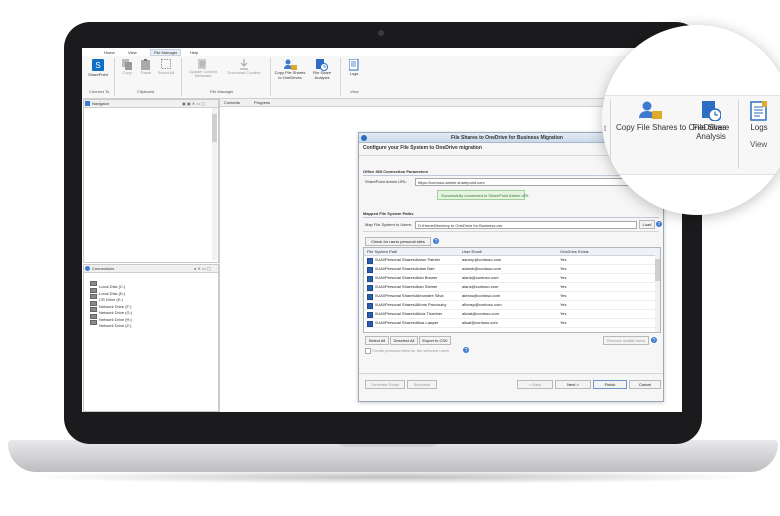 Image resolution: width=780 pixels, height=516 pixels. Describe the element at coordinates (109, 52) in the screenshot. I see `tab-home: Home` at that location.